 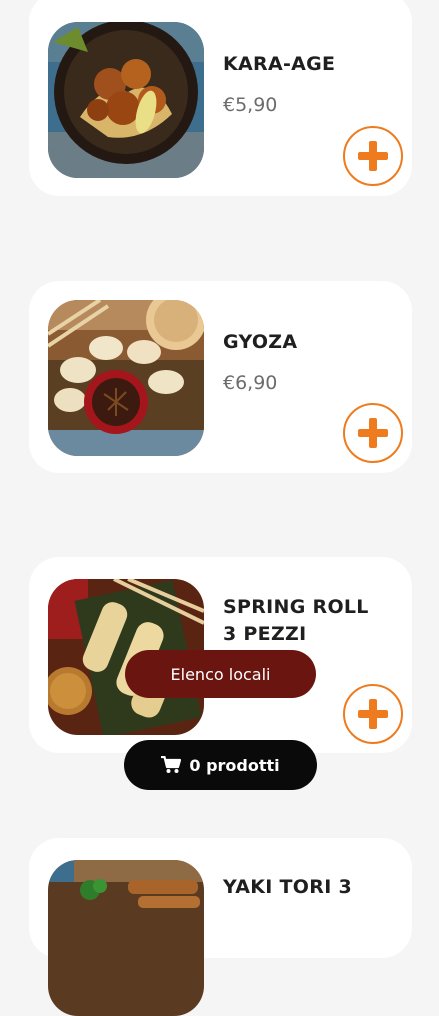 I want to click on product-name-line-1: SPRING ROLL, so click(x=296, y=607).